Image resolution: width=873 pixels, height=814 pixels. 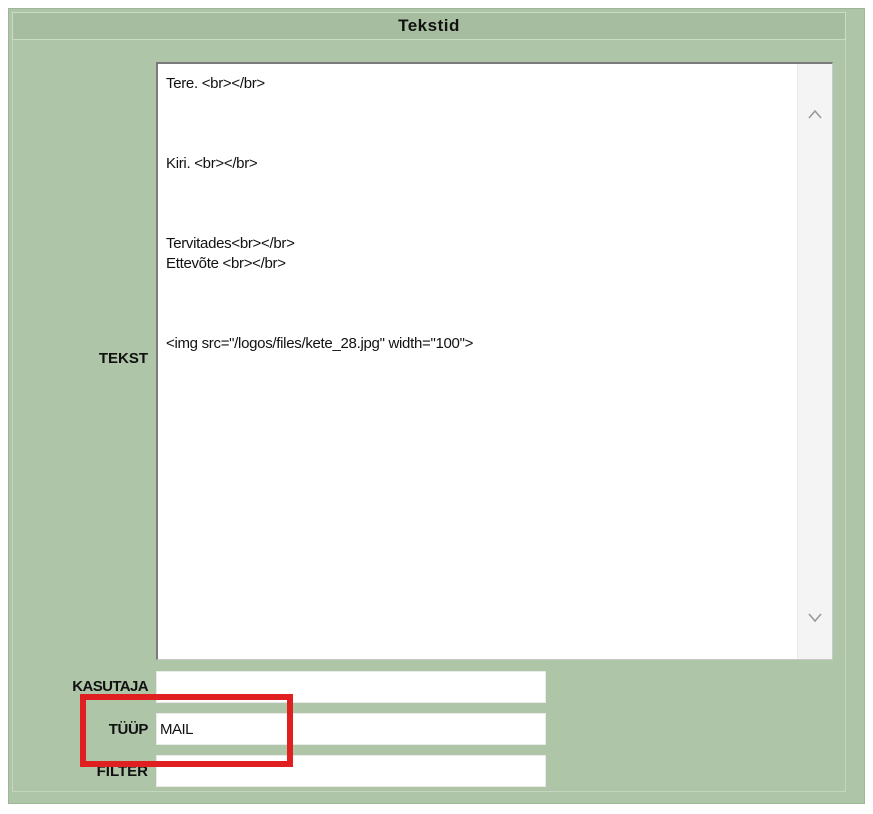 I want to click on textarea-scrollbar, so click(x=814, y=361).